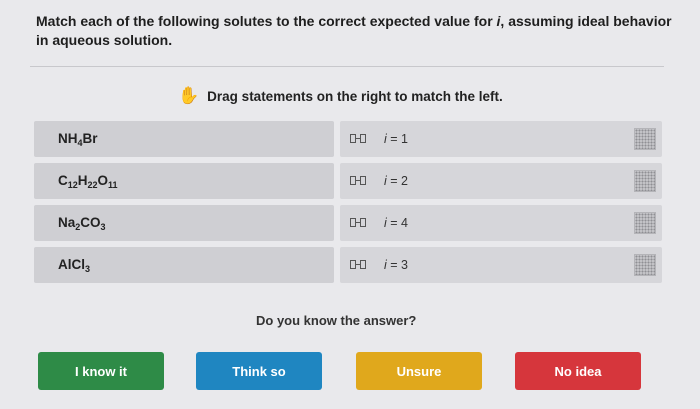 This screenshot has width=700, height=409. What do you see at coordinates (184, 265) in the screenshot?
I see `left-item-alcl3: AlCl3` at bounding box center [184, 265].